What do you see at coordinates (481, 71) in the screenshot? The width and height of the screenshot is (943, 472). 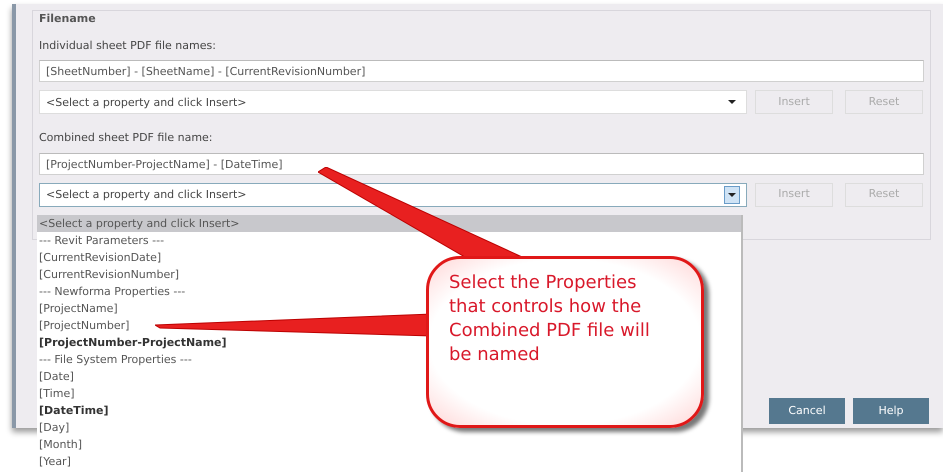 I see `text-field: [SheetNumber] - [SheetName] - [CurrentRevisionNumber]` at bounding box center [481, 71].